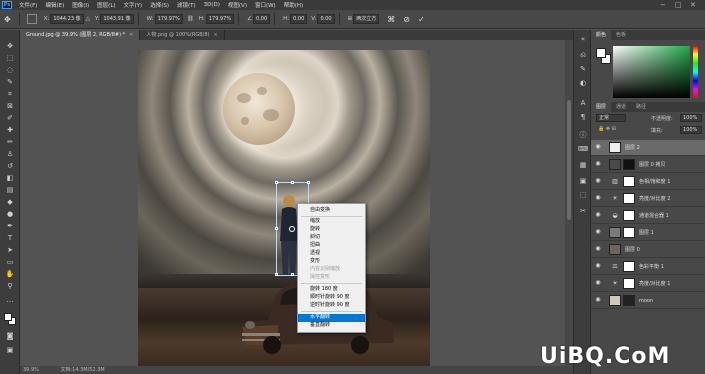 The height and width of the screenshot is (374, 705). Describe the element at coordinates (654, 216) in the screenshot. I see `layer-name: 通道混合器 1` at that location.